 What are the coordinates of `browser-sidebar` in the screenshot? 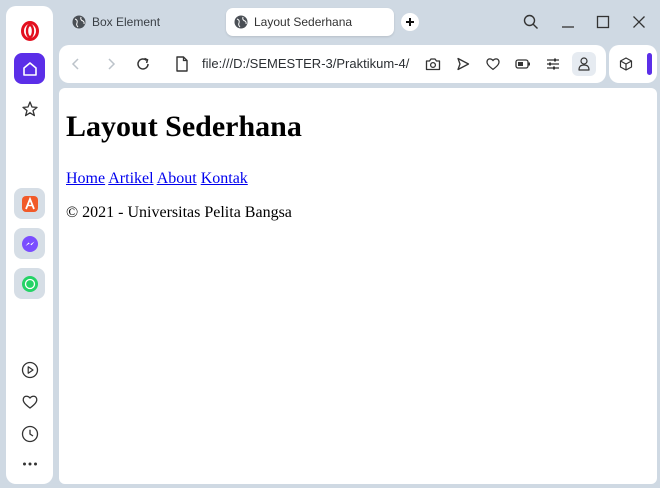 It's located at (29, 245).